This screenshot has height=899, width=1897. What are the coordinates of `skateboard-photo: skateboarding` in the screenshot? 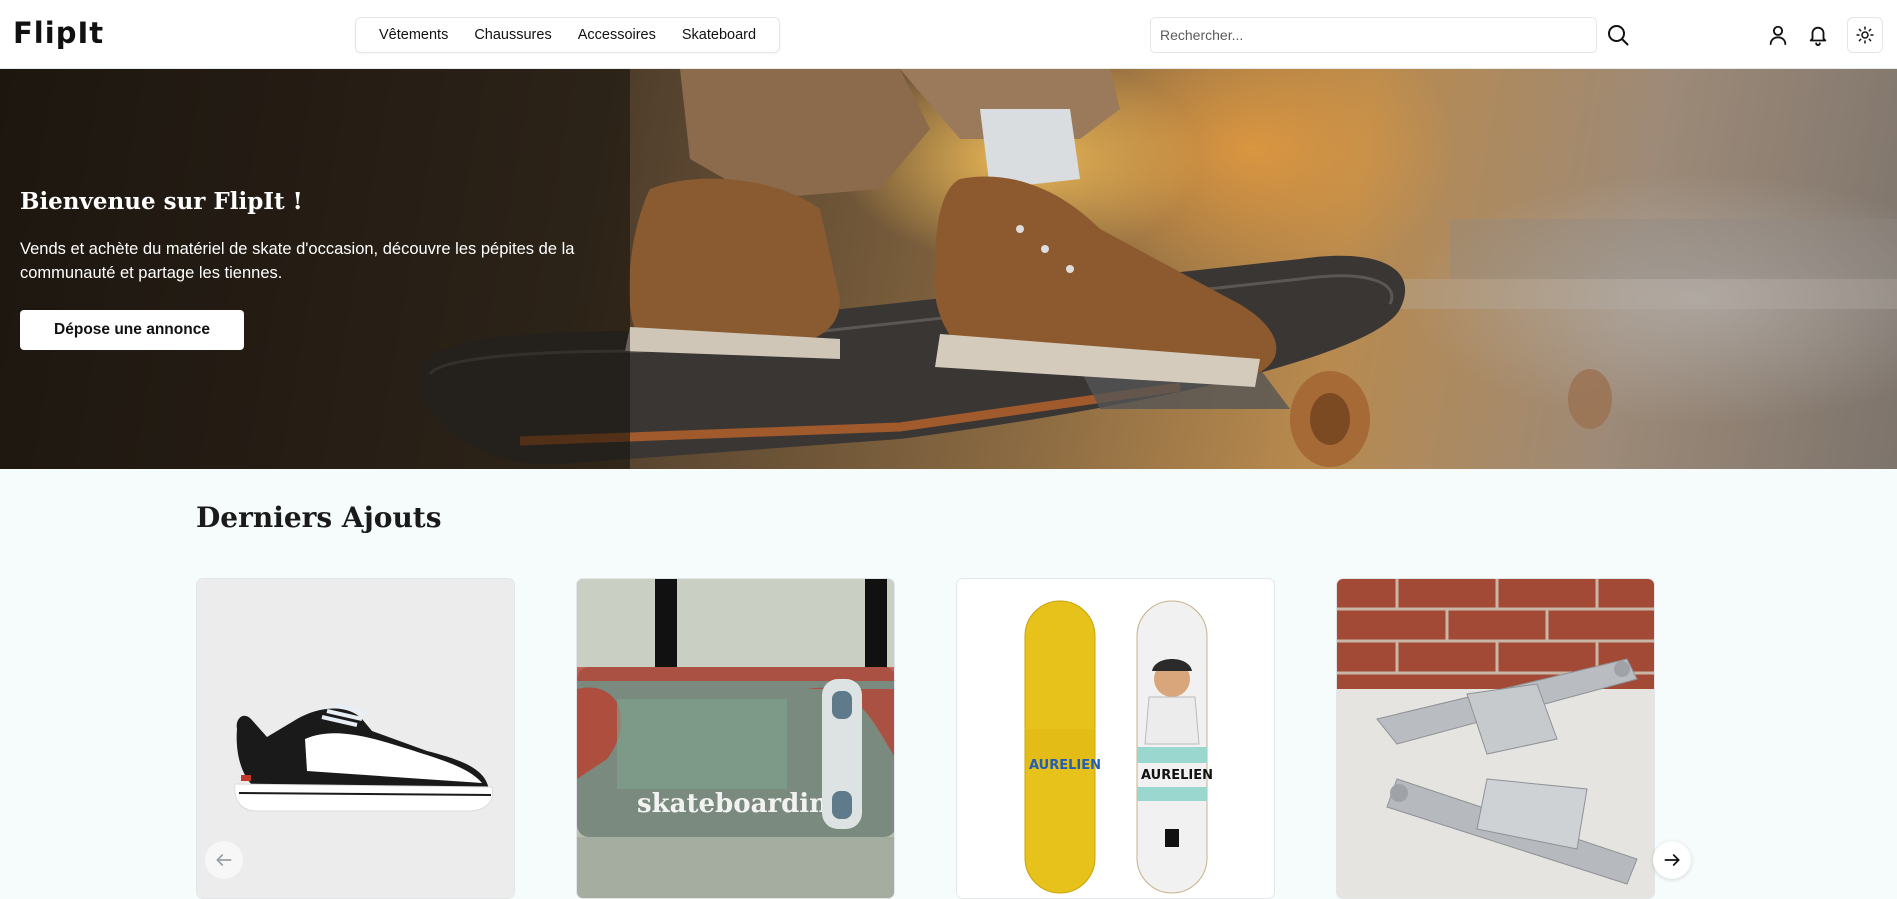 It's located at (735, 738).